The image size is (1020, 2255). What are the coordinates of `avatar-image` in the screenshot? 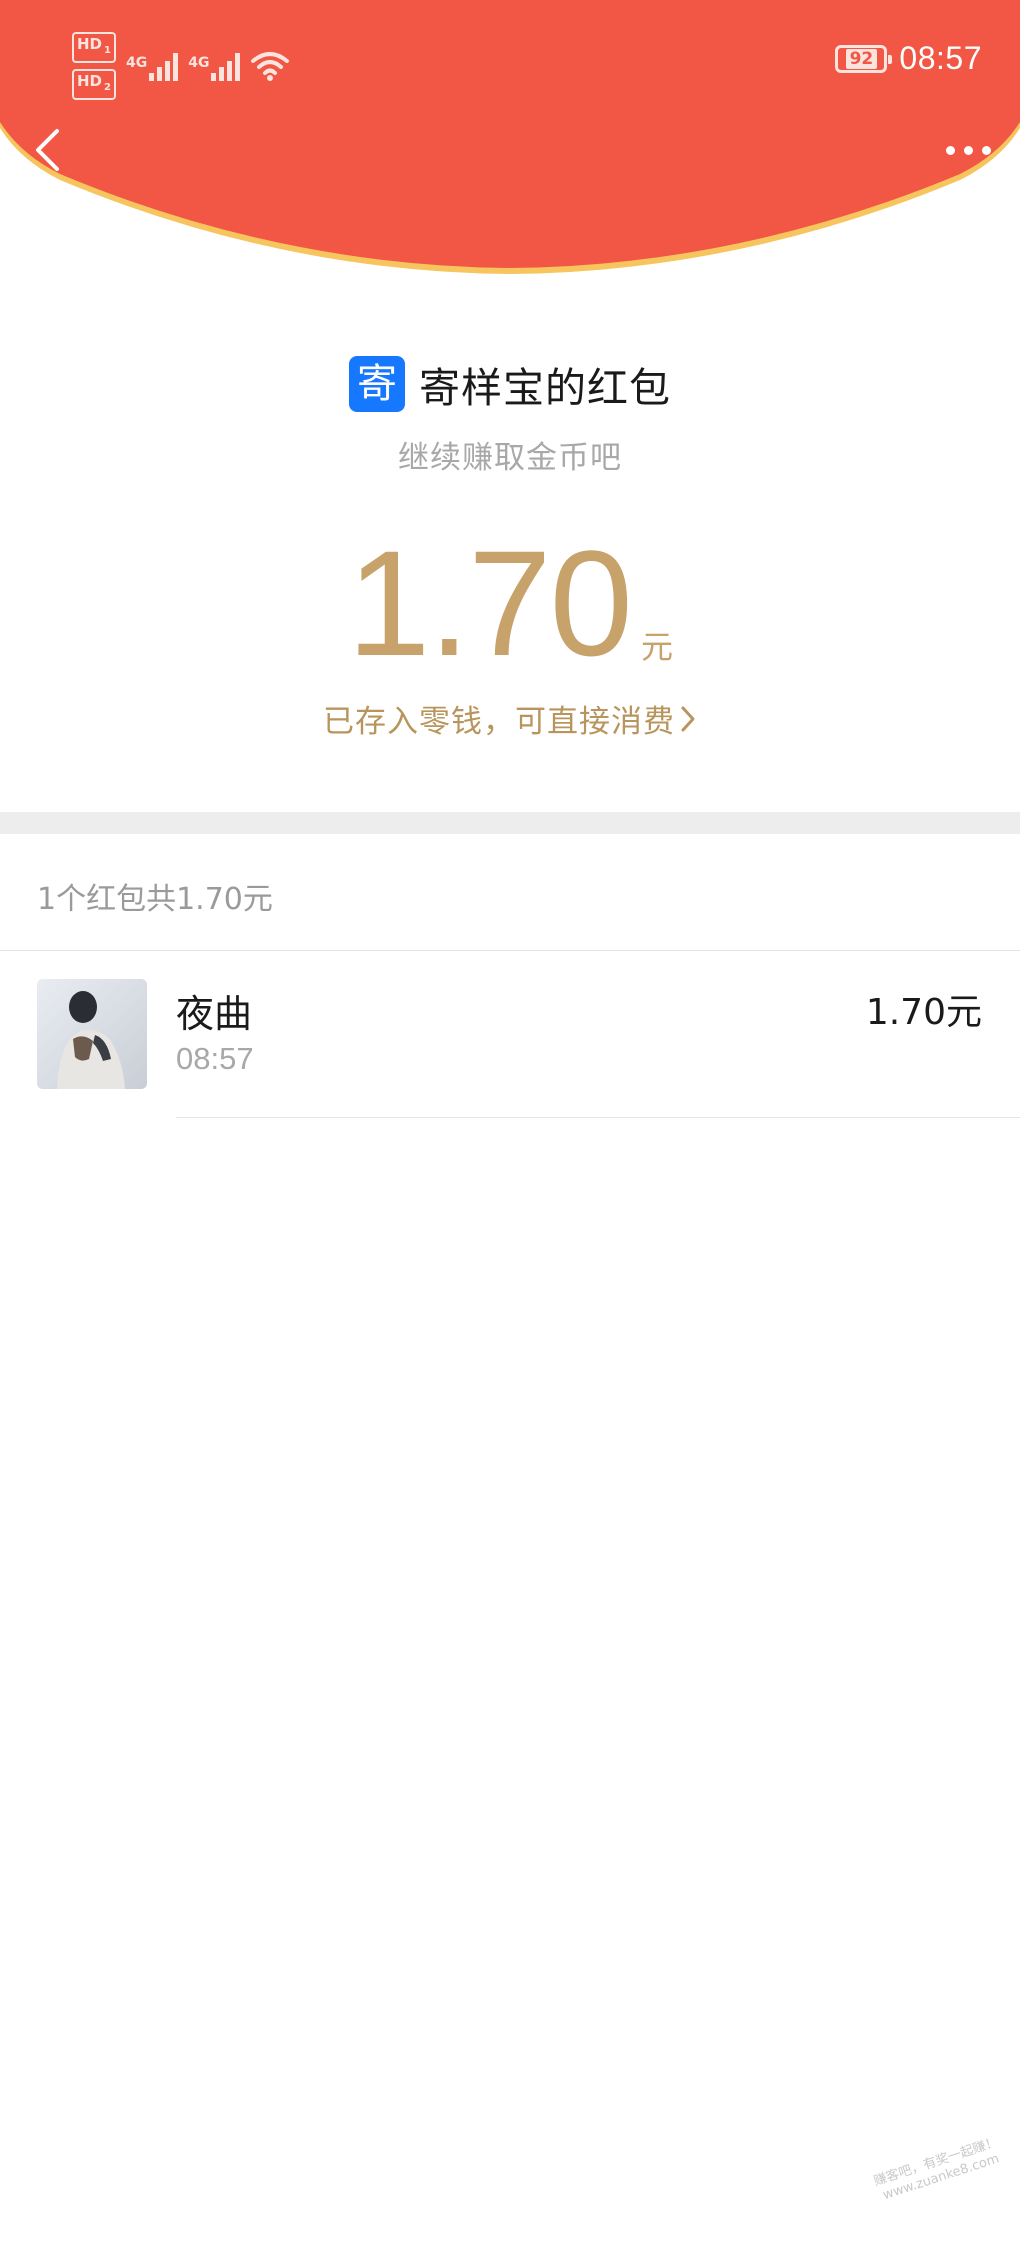 It's located at (92, 1034).